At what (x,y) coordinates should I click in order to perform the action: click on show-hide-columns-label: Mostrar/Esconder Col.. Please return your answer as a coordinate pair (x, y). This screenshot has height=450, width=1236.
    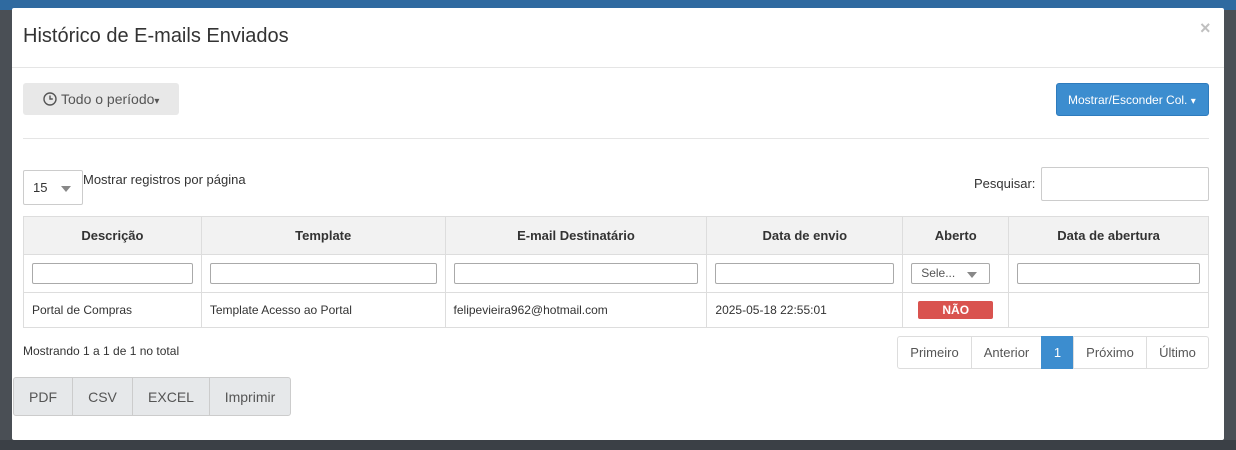
    Looking at the image, I should click on (1128, 100).